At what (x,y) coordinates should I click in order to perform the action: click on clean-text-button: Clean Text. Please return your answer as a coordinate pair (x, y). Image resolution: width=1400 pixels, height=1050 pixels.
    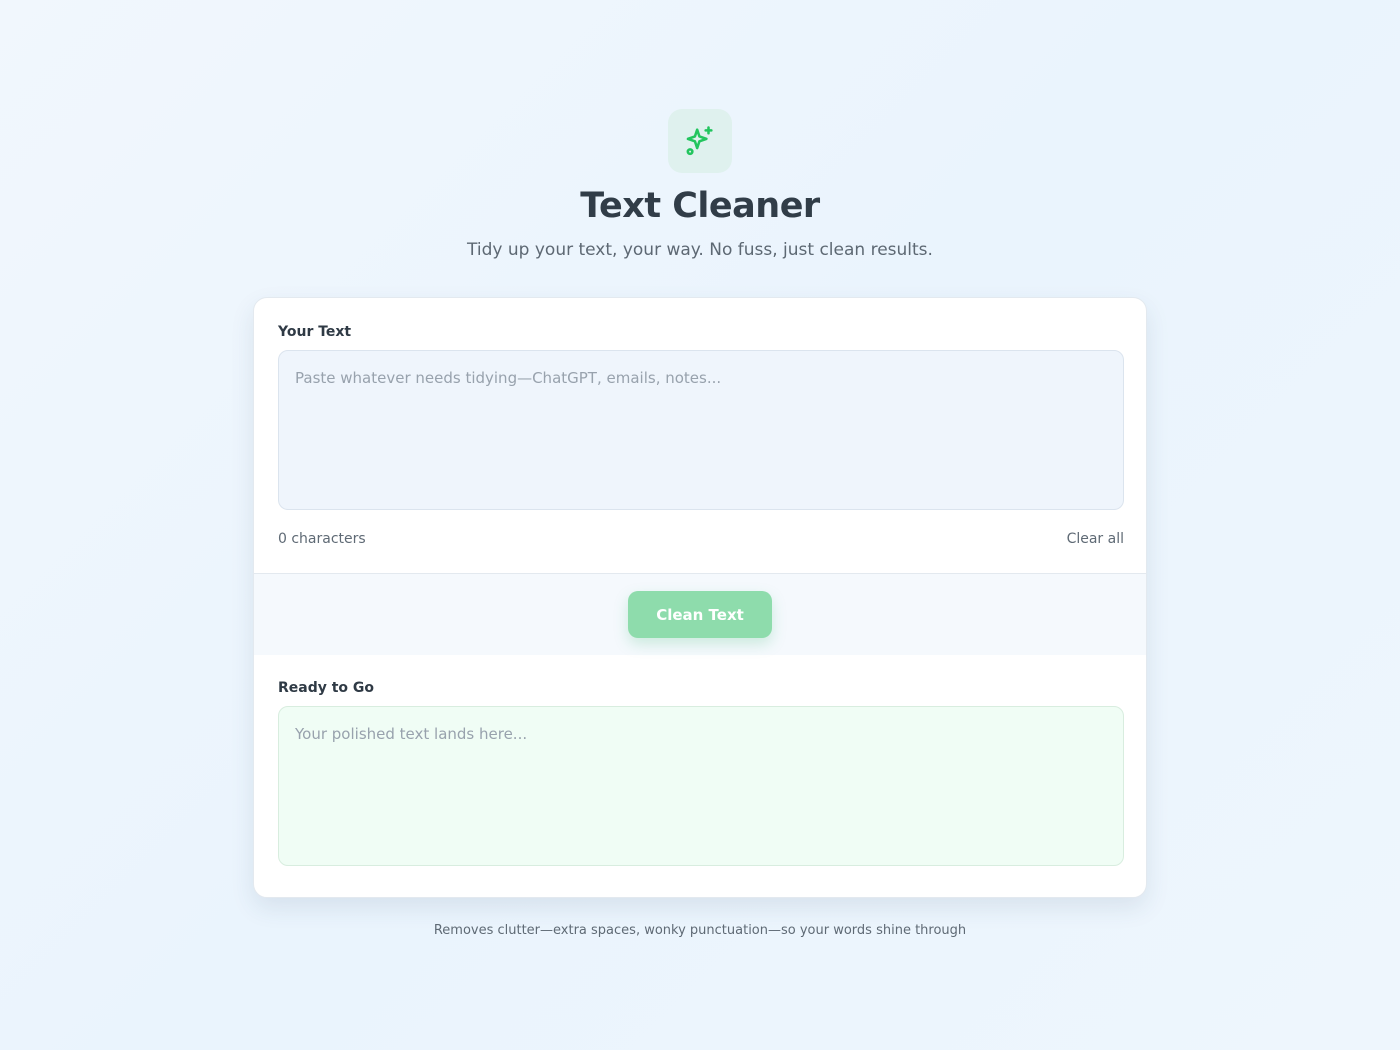
    Looking at the image, I should click on (700, 614).